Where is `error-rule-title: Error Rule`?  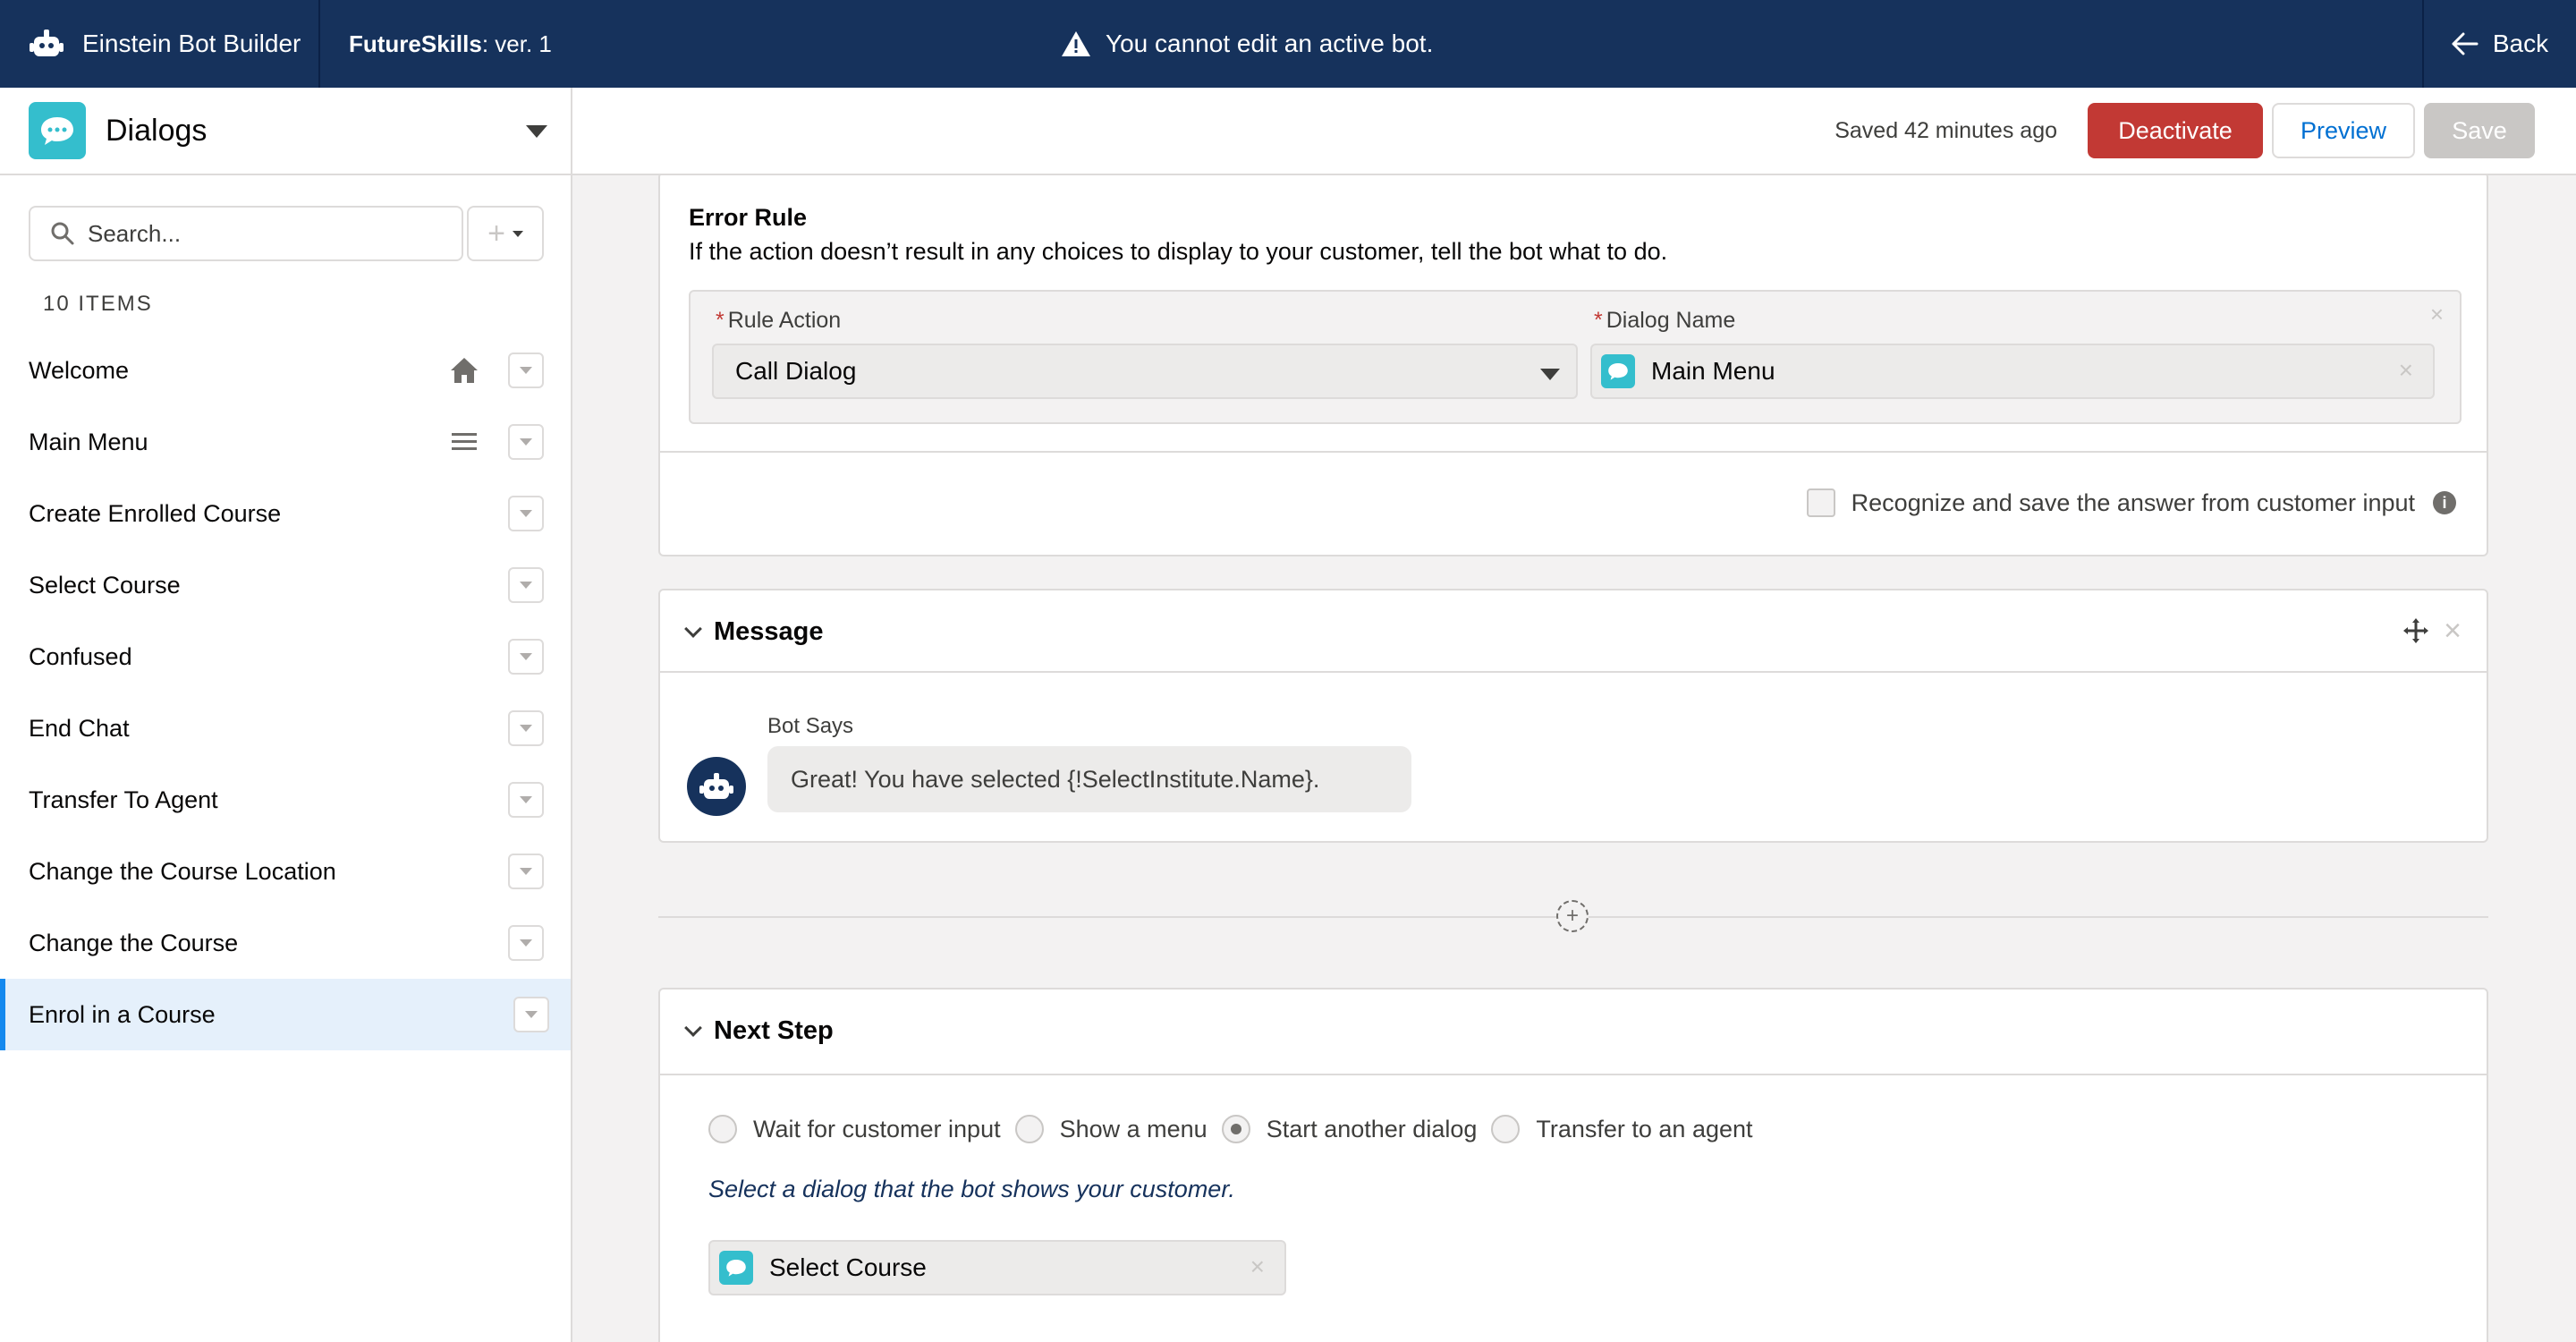 error-rule-title: Error Rule is located at coordinates (748, 218).